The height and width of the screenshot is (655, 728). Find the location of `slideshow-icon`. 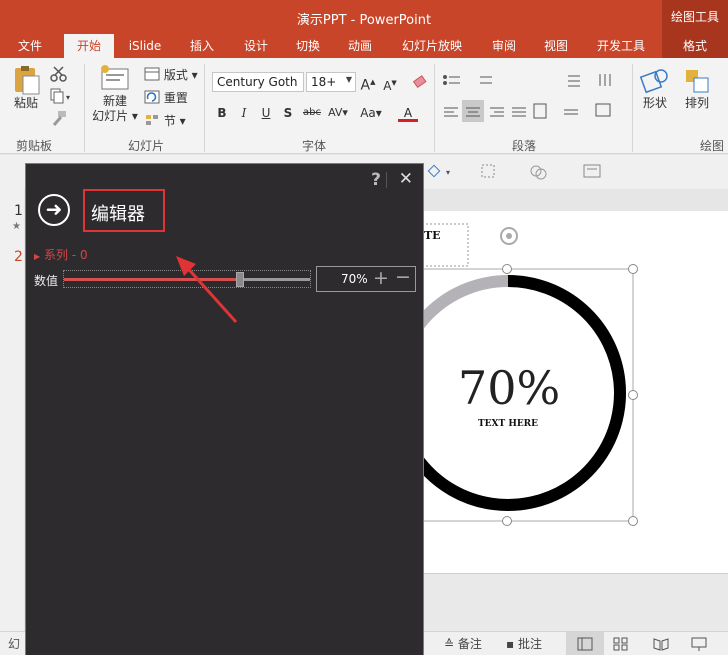

slideshow-icon is located at coordinates (699, 644).